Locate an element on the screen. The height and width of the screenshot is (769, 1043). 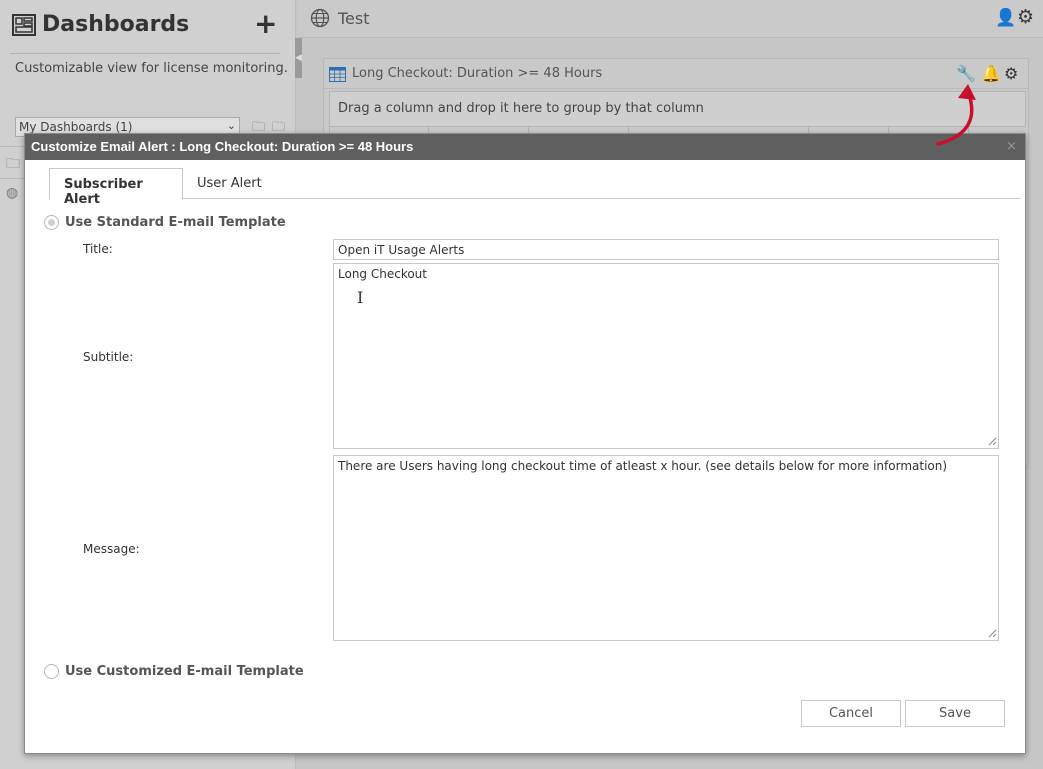
widget-gear-icon: ⚙ is located at coordinates (1011, 73).